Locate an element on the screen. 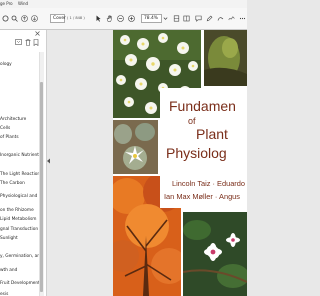  cover-title-line-3: Plant is located at coordinates (212, 134).